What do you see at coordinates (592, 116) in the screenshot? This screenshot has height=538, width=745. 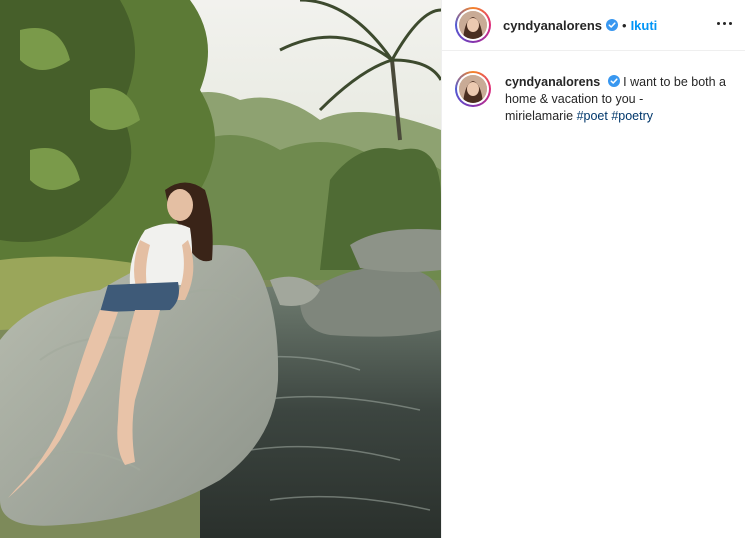 I see `hashtag-poet: #poet` at bounding box center [592, 116].